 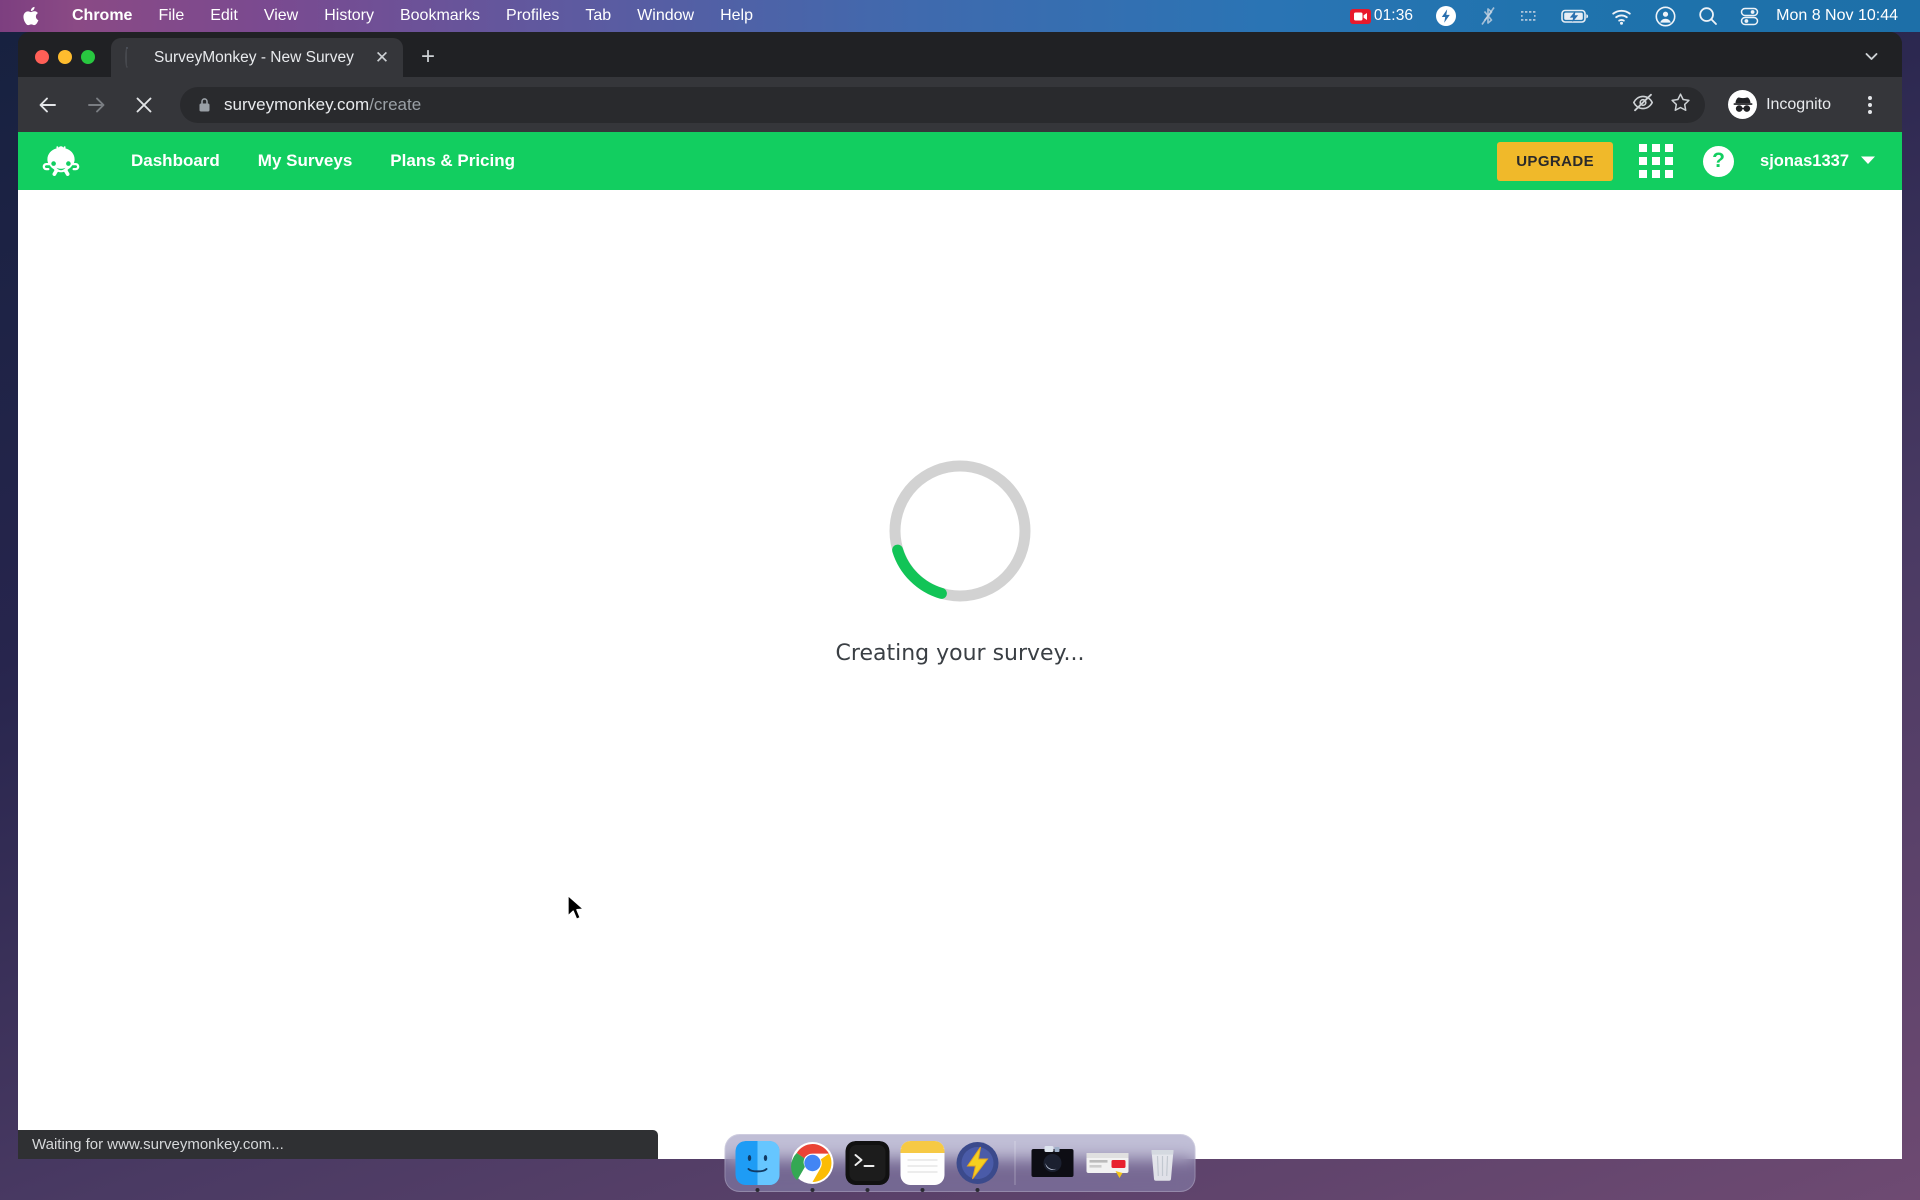 I want to click on menu-history: History, so click(x=349, y=16).